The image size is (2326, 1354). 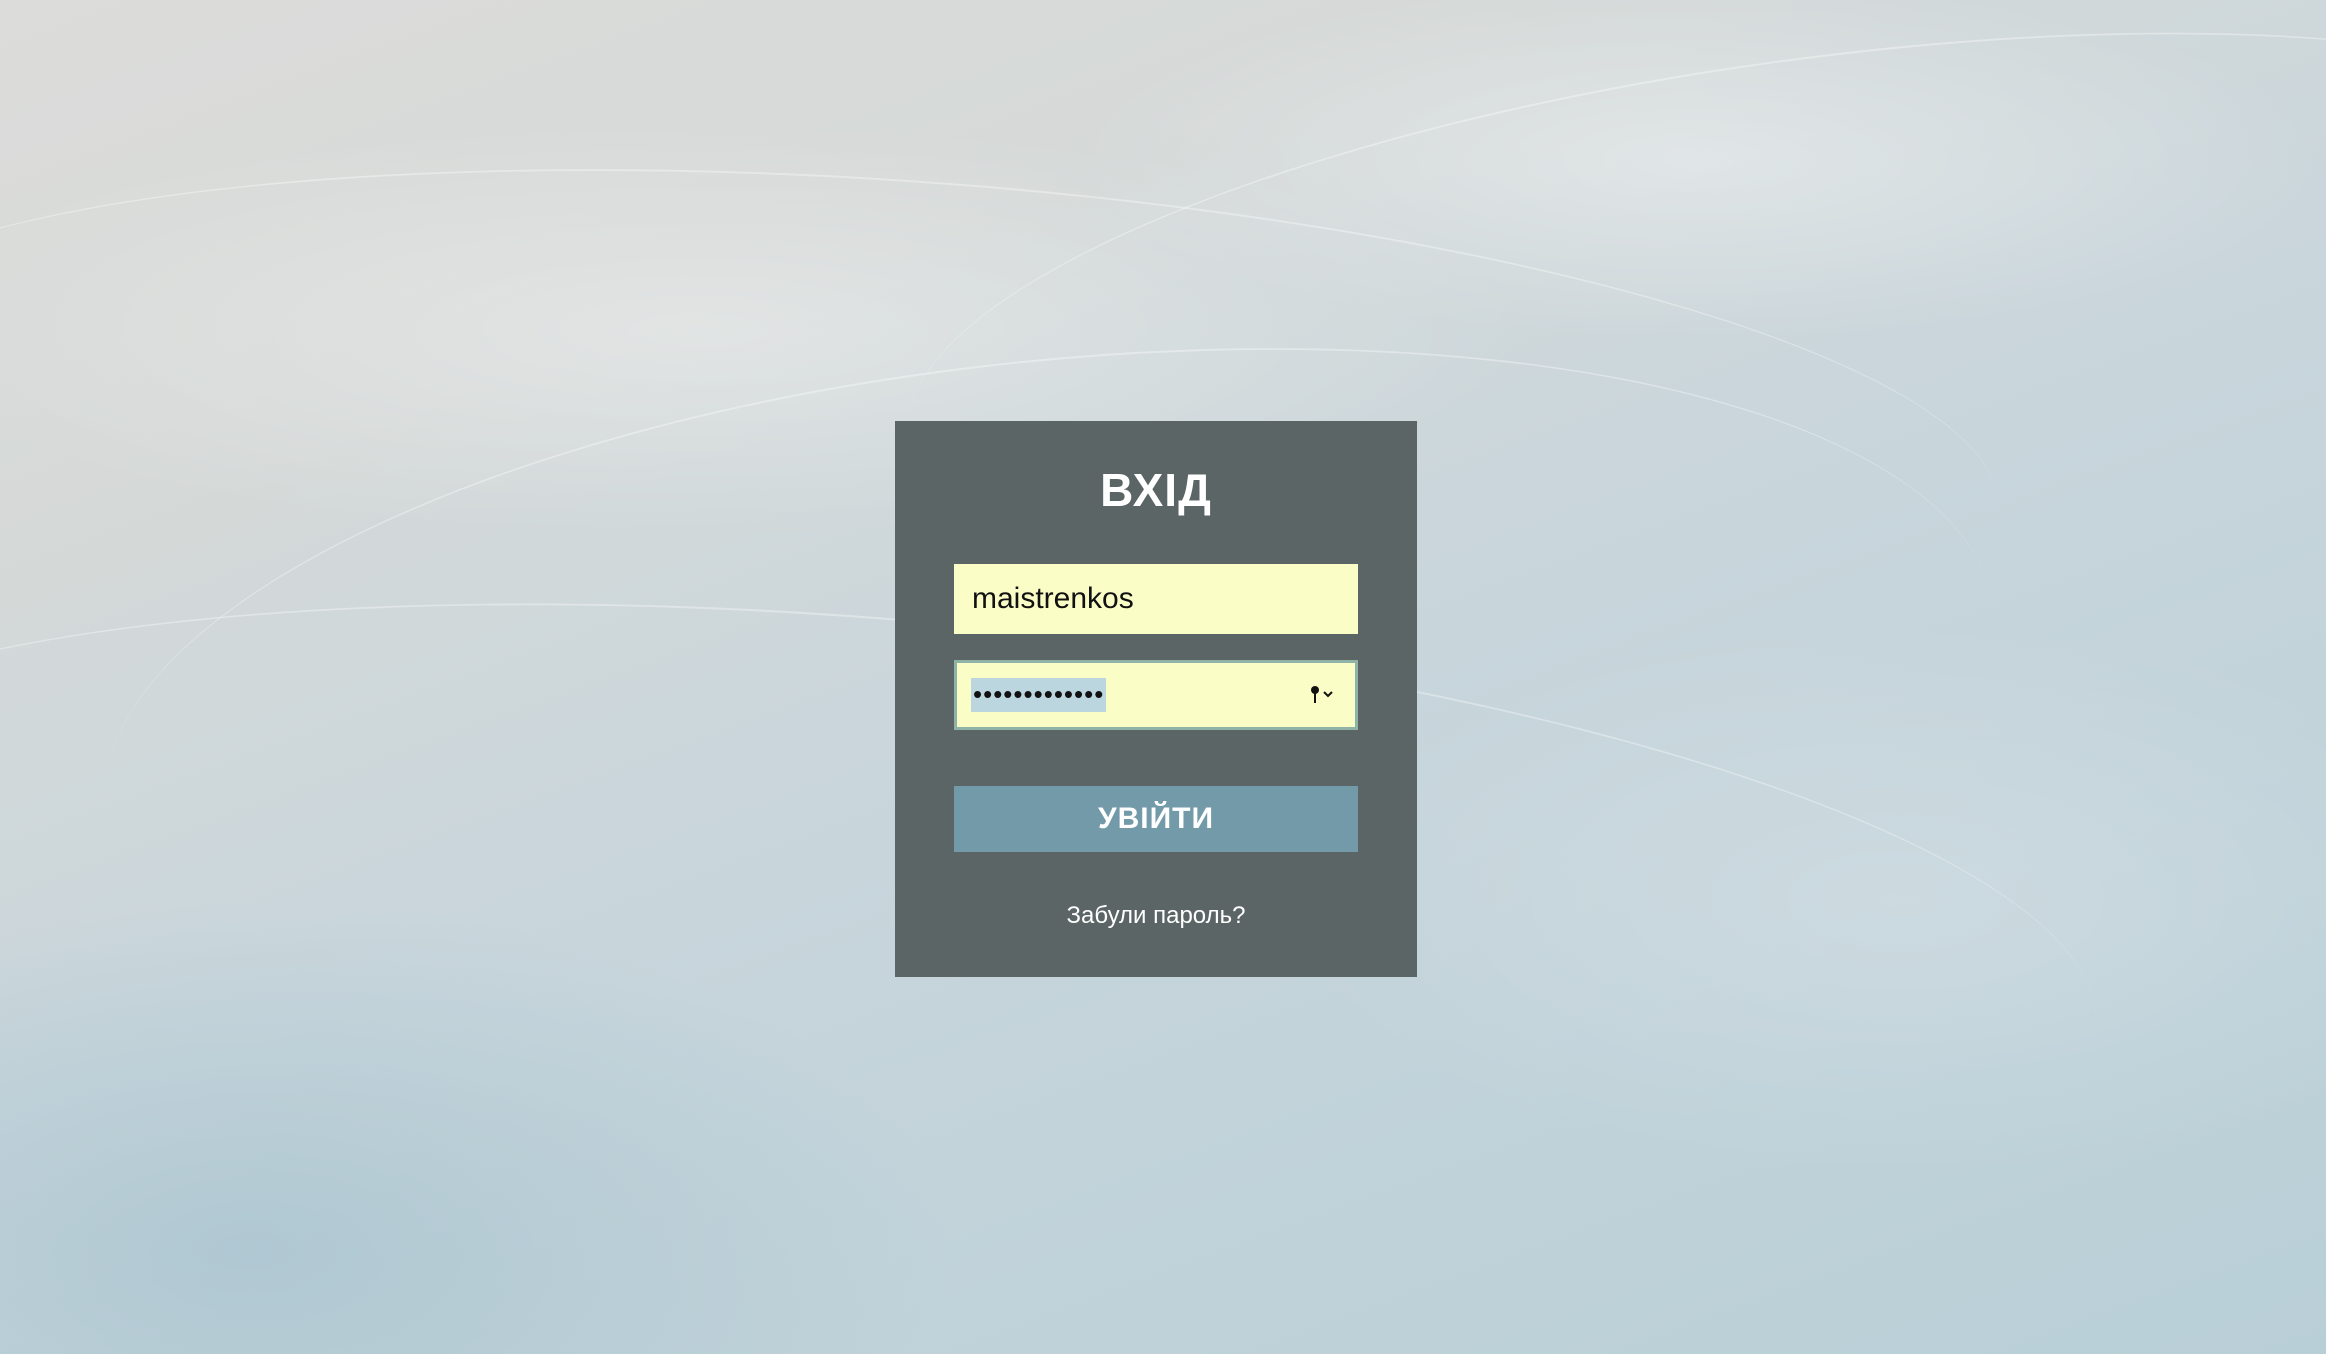 I want to click on key-icon, so click(x=1322, y=695).